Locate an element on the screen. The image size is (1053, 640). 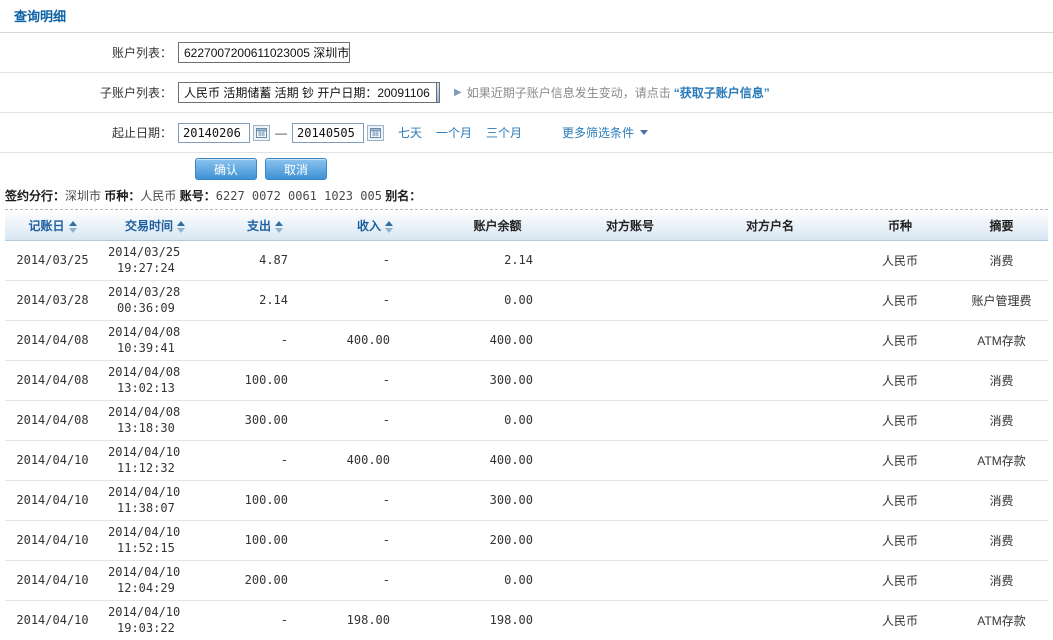
column-header-summary: 摘要 is located at coordinates (1001, 226).